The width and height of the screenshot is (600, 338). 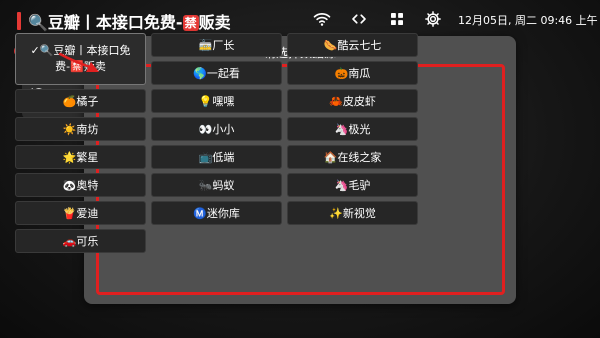 I want to click on source-option: 🐼奥特, so click(x=80, y=185).